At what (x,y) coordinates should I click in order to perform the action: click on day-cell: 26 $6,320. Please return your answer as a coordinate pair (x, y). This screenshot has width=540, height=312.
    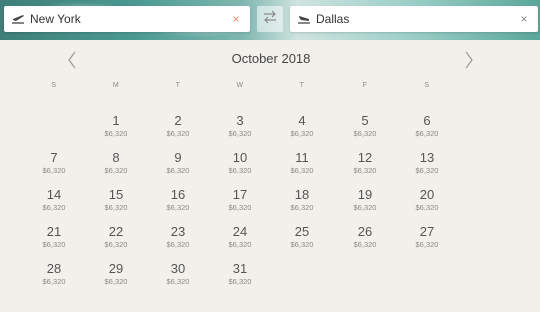
    Looking at the image, I should click on (365, 237).